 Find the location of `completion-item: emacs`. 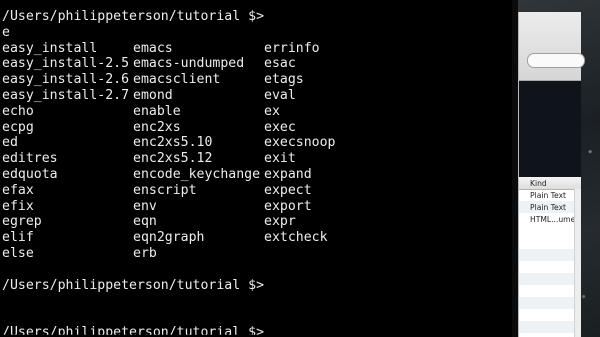

completion-item: emacs is located at coordinates (153, 48).